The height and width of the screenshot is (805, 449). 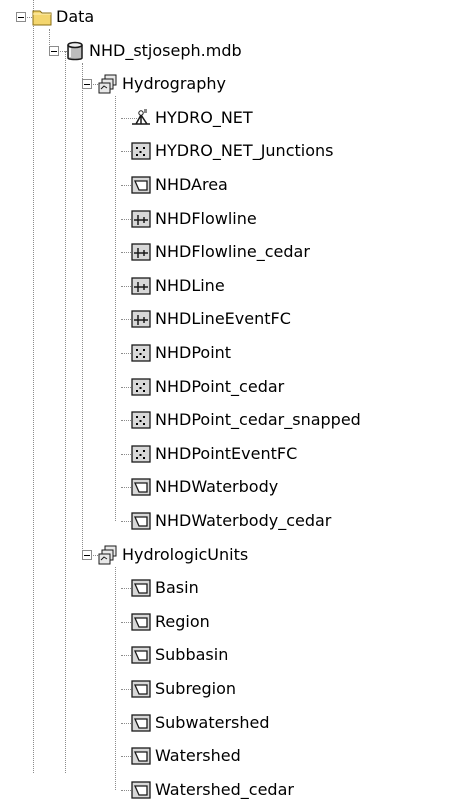 What do you see at coordinates (42, 17) in the screenshot?
I see `folder-icon` at bounding box center [42, 17].